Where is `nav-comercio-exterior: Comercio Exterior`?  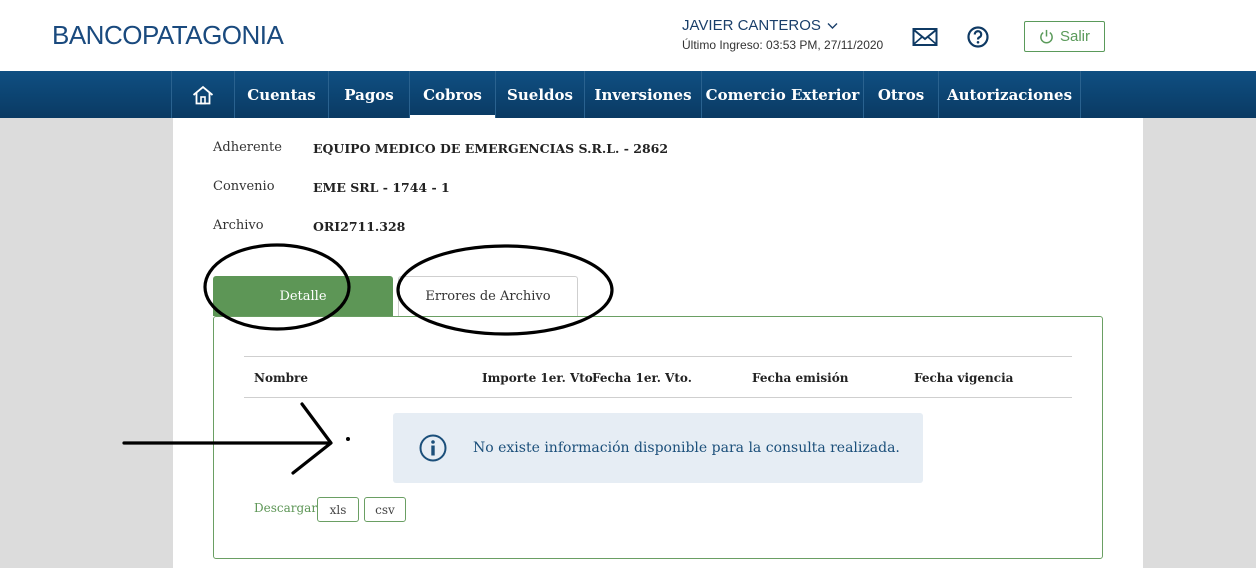 nav-comercio-exterior: Comercio Exterior is located at coordinates (783, 94).